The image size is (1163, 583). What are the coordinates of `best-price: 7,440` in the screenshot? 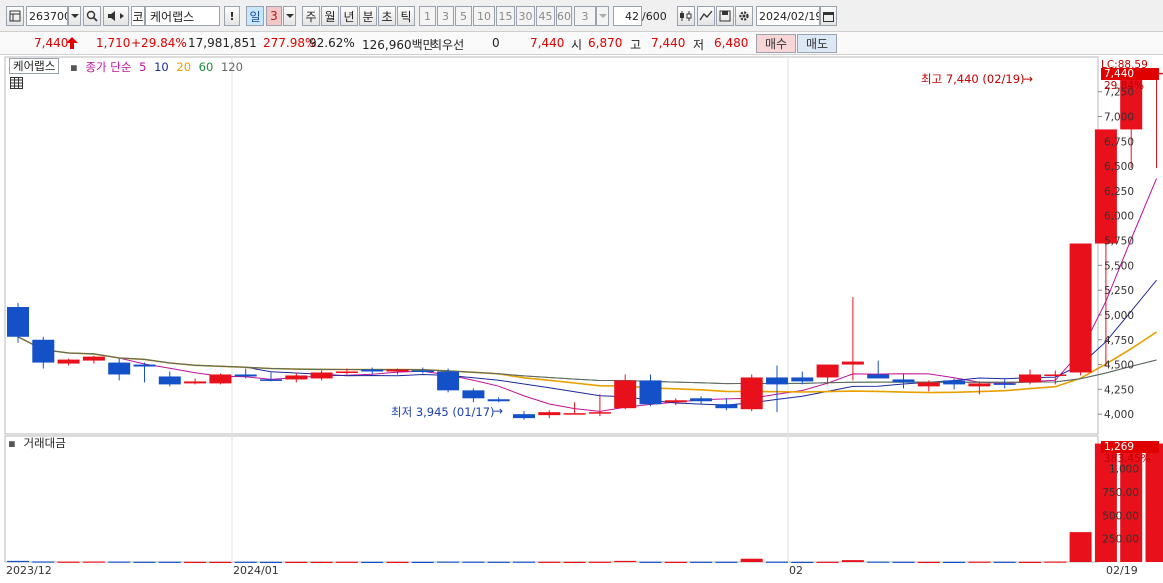 It's located at (547, 43).